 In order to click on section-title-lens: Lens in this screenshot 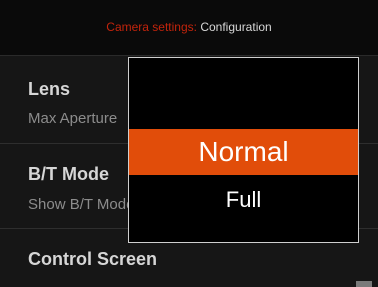, I will do `click(49, 89)`.